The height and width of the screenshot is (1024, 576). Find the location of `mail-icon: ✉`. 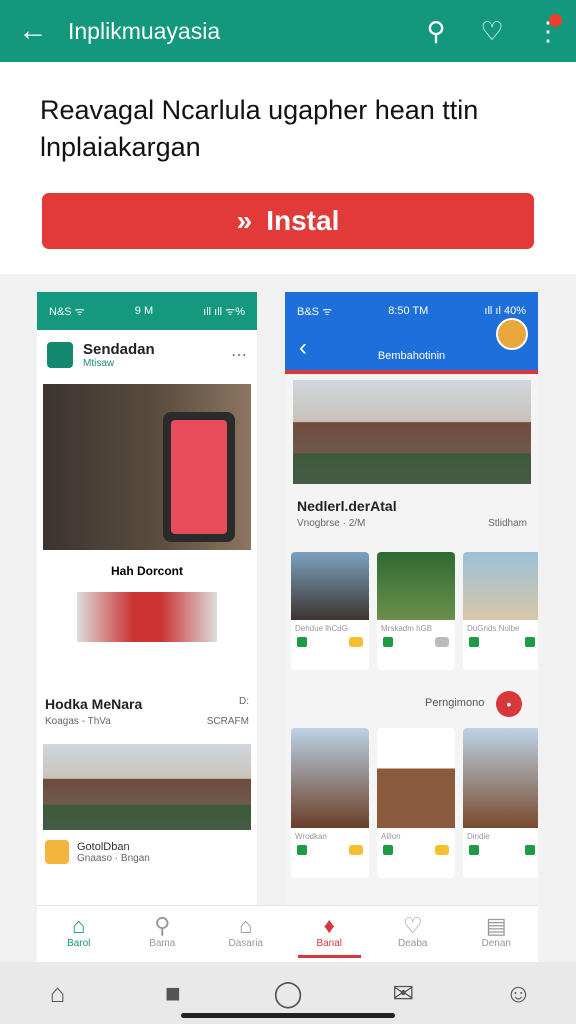

mail-icon: ✉ is located at coordinates (403, 993).